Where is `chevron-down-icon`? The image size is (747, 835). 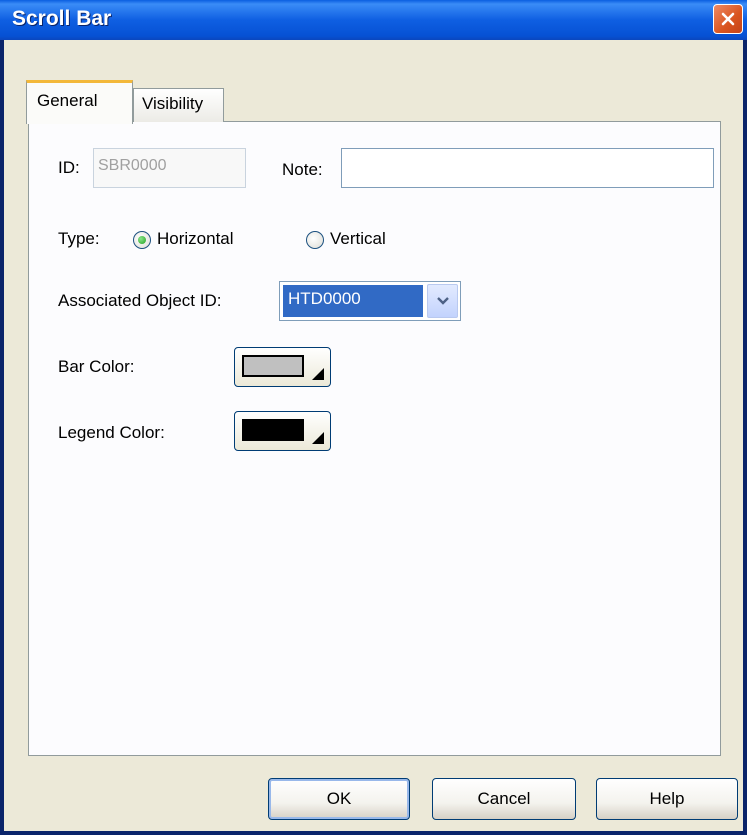 chevron-down-icon is located at coordinates (442, 301).